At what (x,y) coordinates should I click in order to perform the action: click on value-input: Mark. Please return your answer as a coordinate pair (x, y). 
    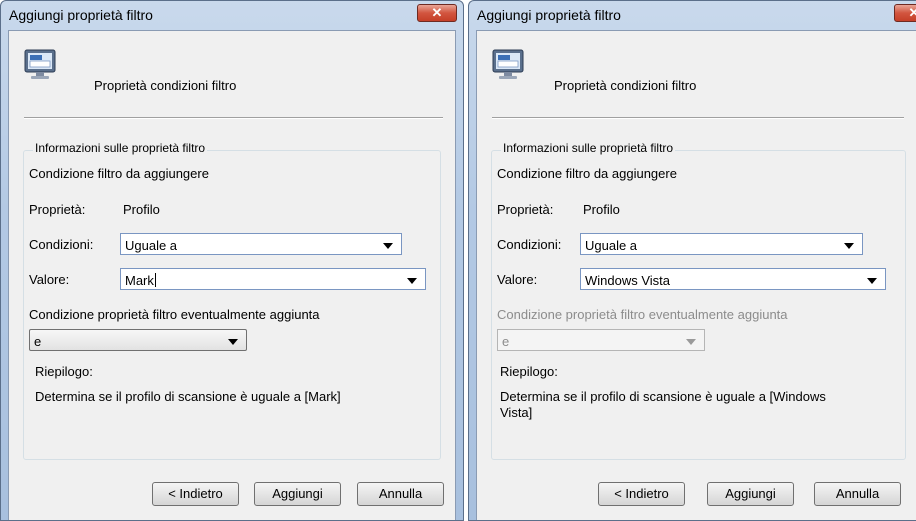
    Looking at the image, I should click on (140, 280).